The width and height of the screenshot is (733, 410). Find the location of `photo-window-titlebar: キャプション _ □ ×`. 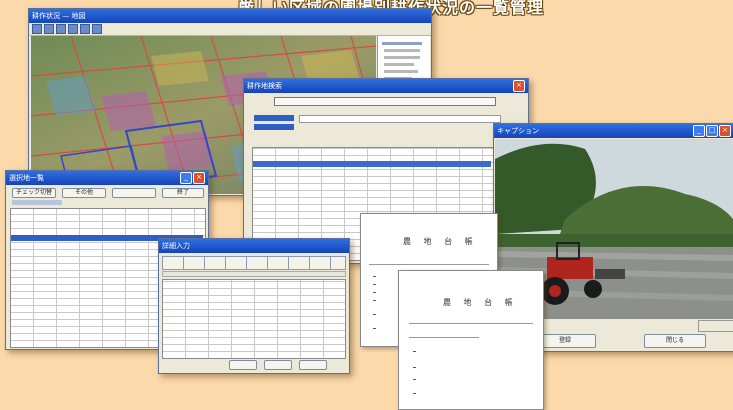

photo-window-titlebar: キャプション _ □ × is located at coordinates (613, 131).